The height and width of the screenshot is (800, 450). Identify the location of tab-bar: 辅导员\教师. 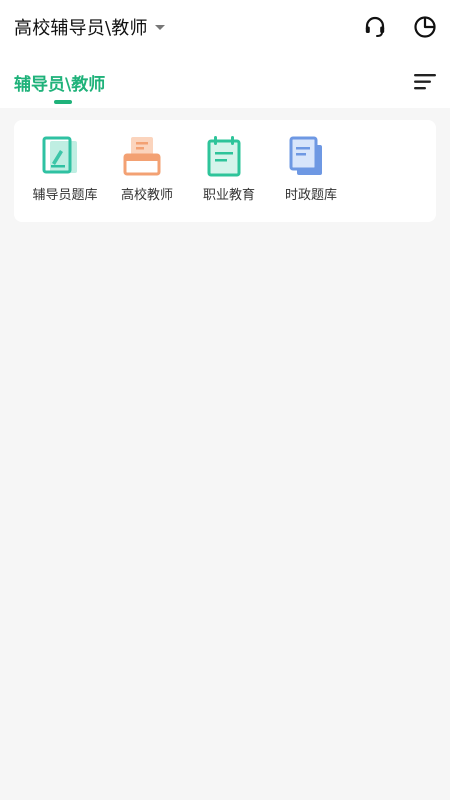
(225, 82).